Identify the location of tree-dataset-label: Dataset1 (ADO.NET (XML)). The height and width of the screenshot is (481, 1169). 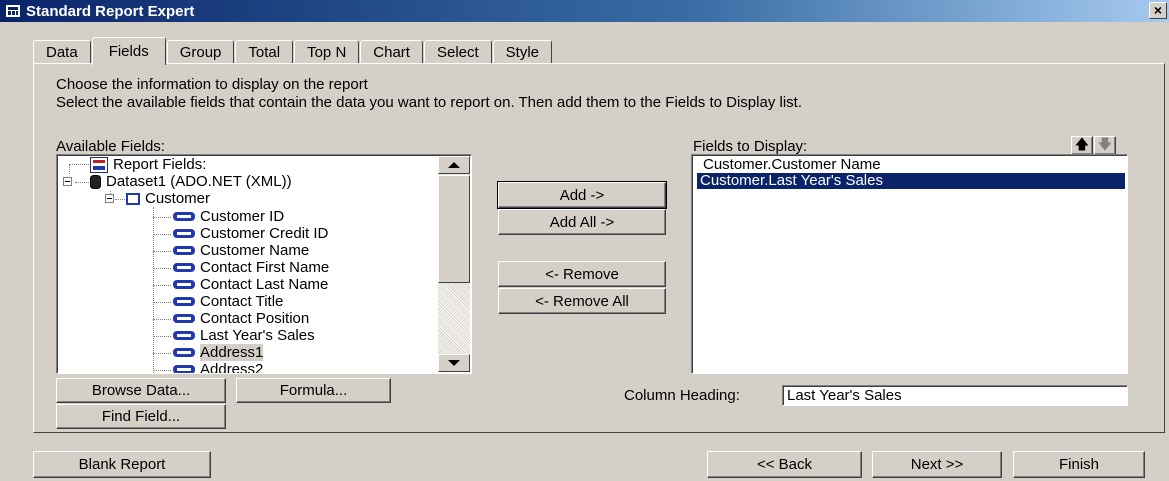
(199, 181).